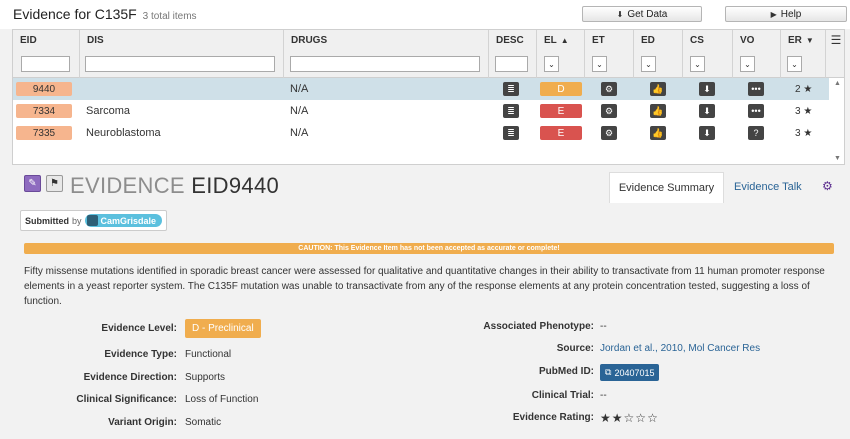 The height and width of the screenshot is (439, 850). I want to click on col-ed: ED ⌄, so click(658, 54).